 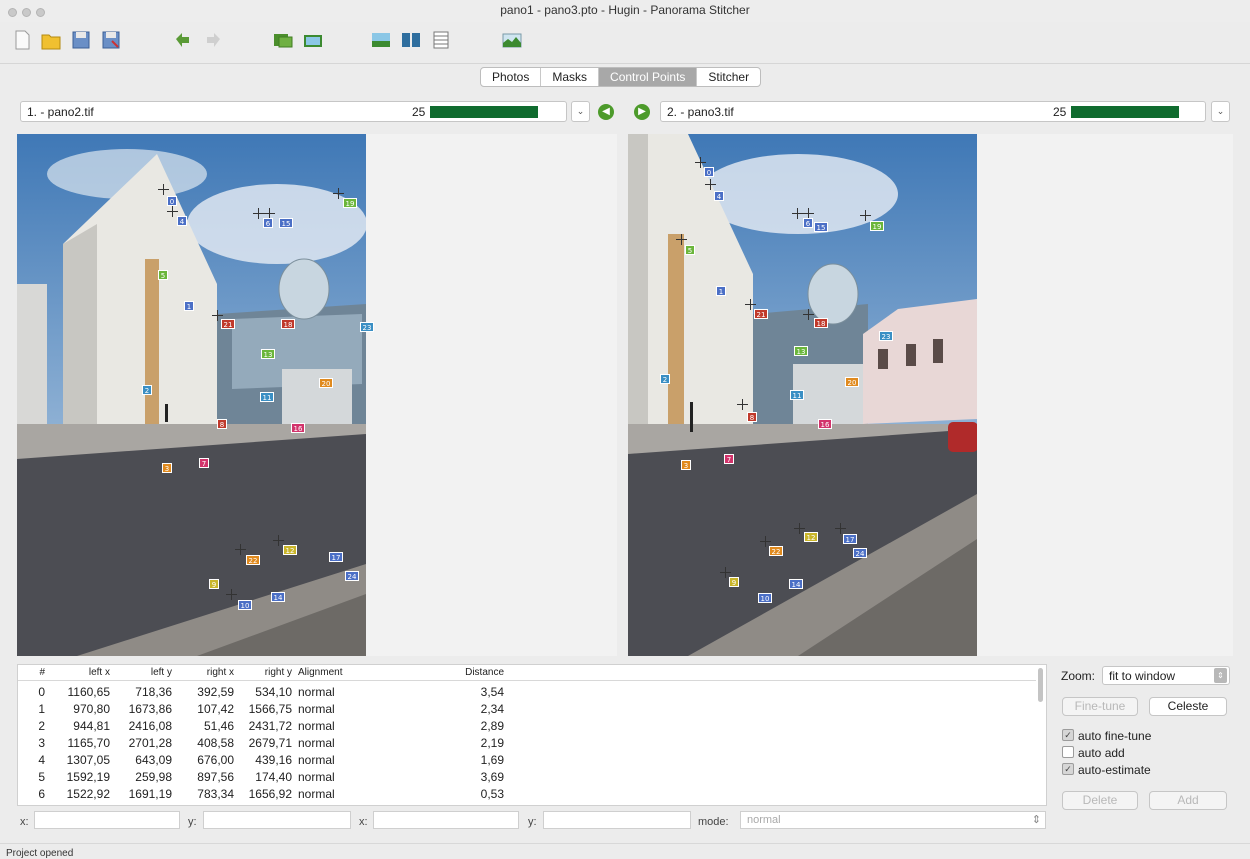 What do you see at coordinates (1068, 769) in the screenshot?
I see `auto-estimate-checkbox: ✓` at bounding box center [1068, 769].